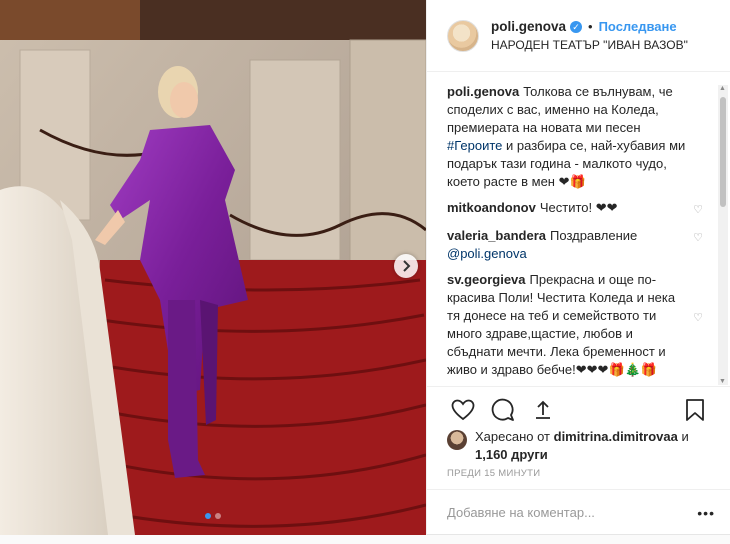 The image size is (730, 544). Describe the element at coordinates (457, 440) in the screenshot. I see `liker-avatar` at that location.